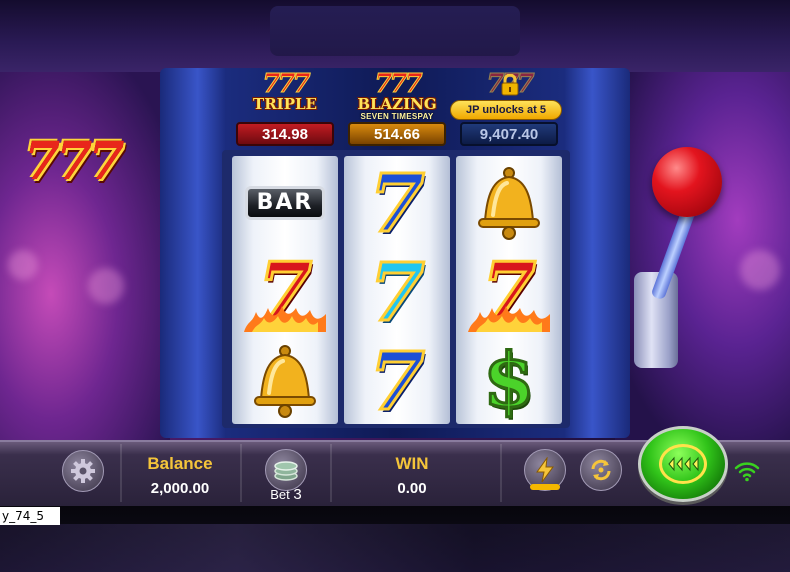 The image size is (790, 572). I want to click on dollar-symbol: $, so click(509, 380).